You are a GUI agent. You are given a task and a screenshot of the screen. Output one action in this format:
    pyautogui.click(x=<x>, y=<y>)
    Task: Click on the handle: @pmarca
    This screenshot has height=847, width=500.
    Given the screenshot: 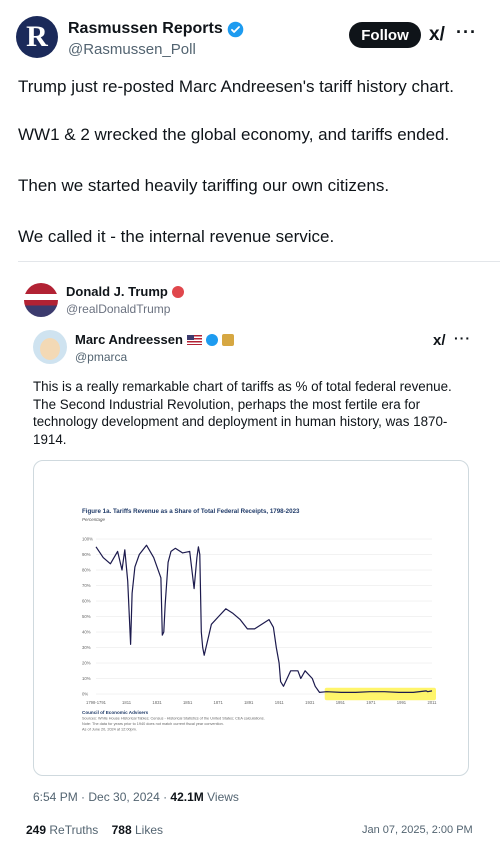 What is the action you would take?
    pyautogui.click(x=101, y=357)
    